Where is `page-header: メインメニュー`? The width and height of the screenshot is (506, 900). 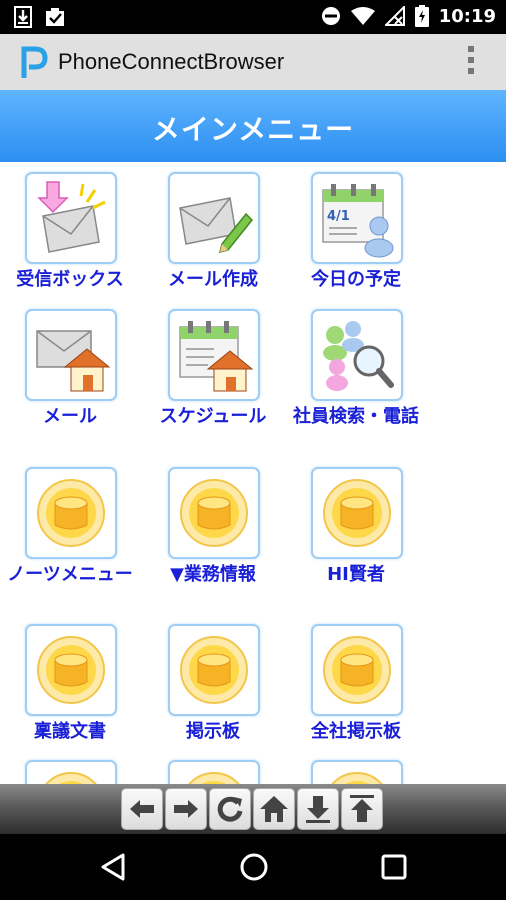 page-header: メインメニュー is located at coordinates (253, 126).